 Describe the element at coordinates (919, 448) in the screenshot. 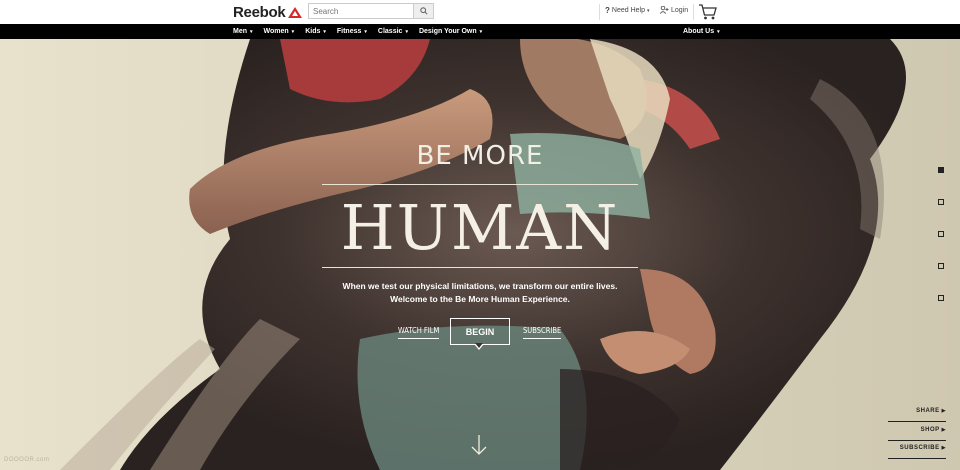

I see `side-subscribe-label: SUBSCRIBE` at that location.